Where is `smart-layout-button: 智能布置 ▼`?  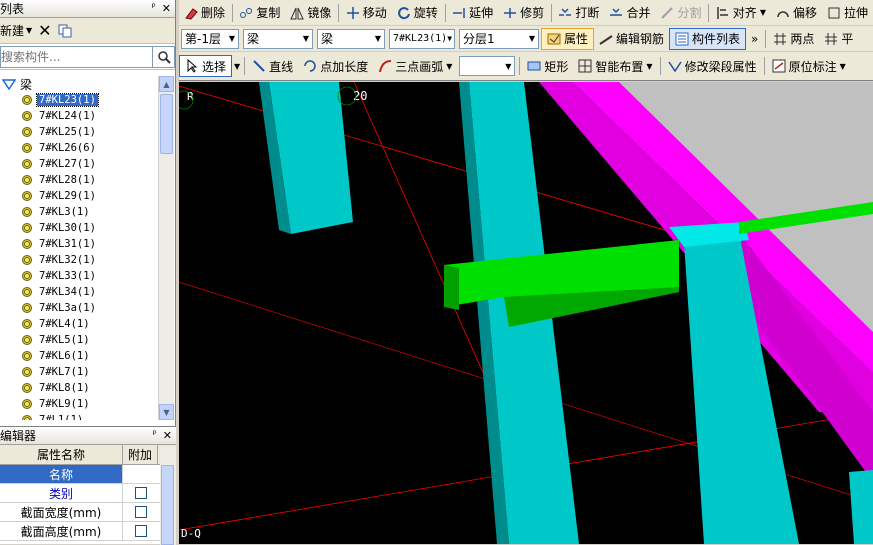 smart-layout-button: 智能布置 ▼ is located at coordinates (615, 66).